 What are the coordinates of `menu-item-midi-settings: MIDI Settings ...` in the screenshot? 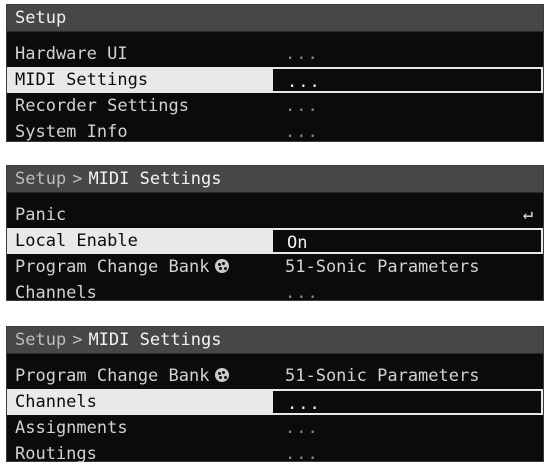 It's located at (275, 80).